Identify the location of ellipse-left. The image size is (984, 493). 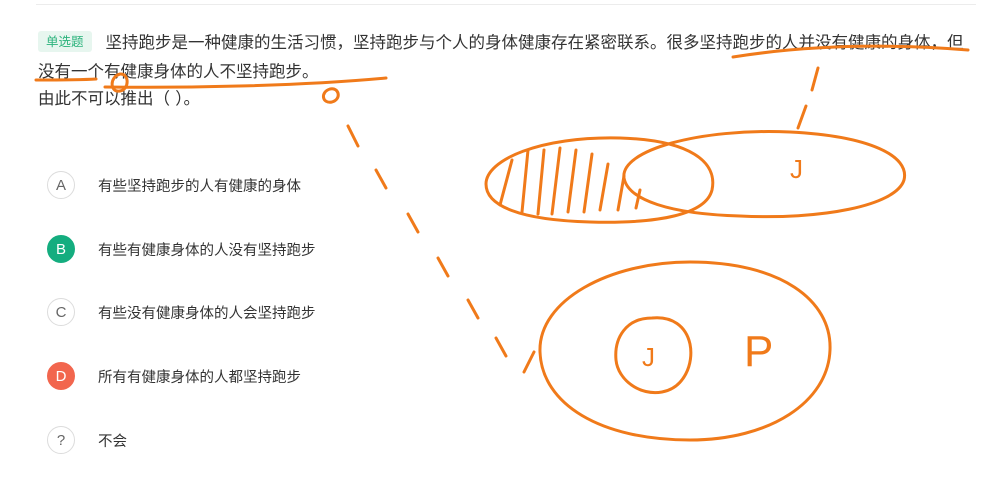
(599, 180).